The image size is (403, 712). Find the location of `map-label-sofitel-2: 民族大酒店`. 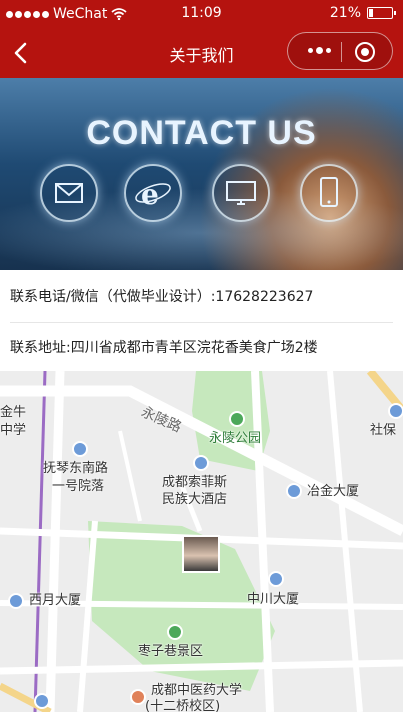

map-label-sofitel-2: 民族大酒店 is located at coordinates (195, 499).